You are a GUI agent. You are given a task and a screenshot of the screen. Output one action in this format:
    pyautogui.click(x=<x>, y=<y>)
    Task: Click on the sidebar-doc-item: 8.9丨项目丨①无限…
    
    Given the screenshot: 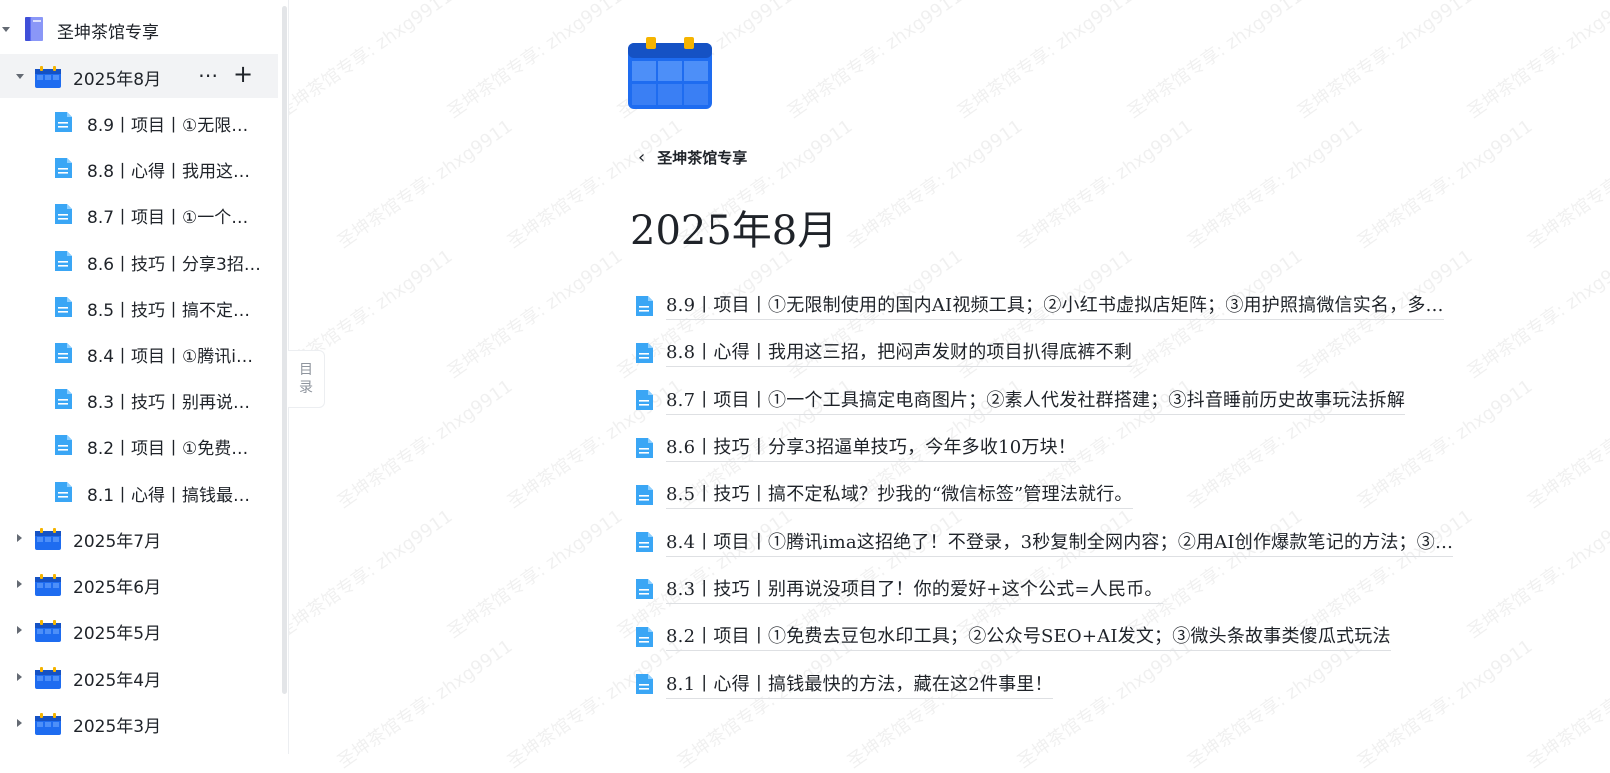 What is the action you would take?
    pyautogui.click(x=139, y=122)
    